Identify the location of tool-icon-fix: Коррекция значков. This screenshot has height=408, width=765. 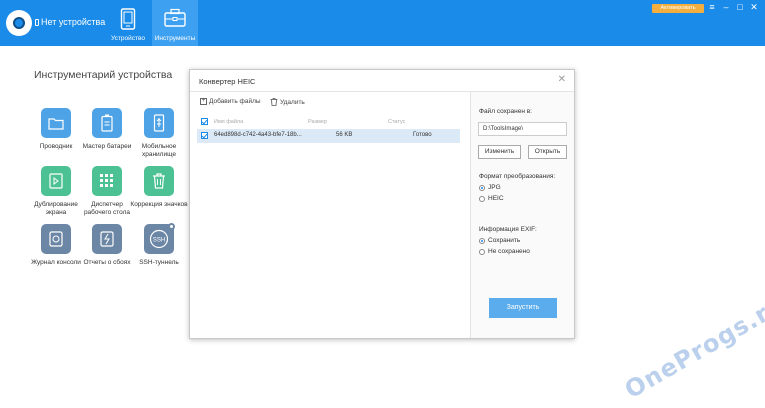
(159, 187).